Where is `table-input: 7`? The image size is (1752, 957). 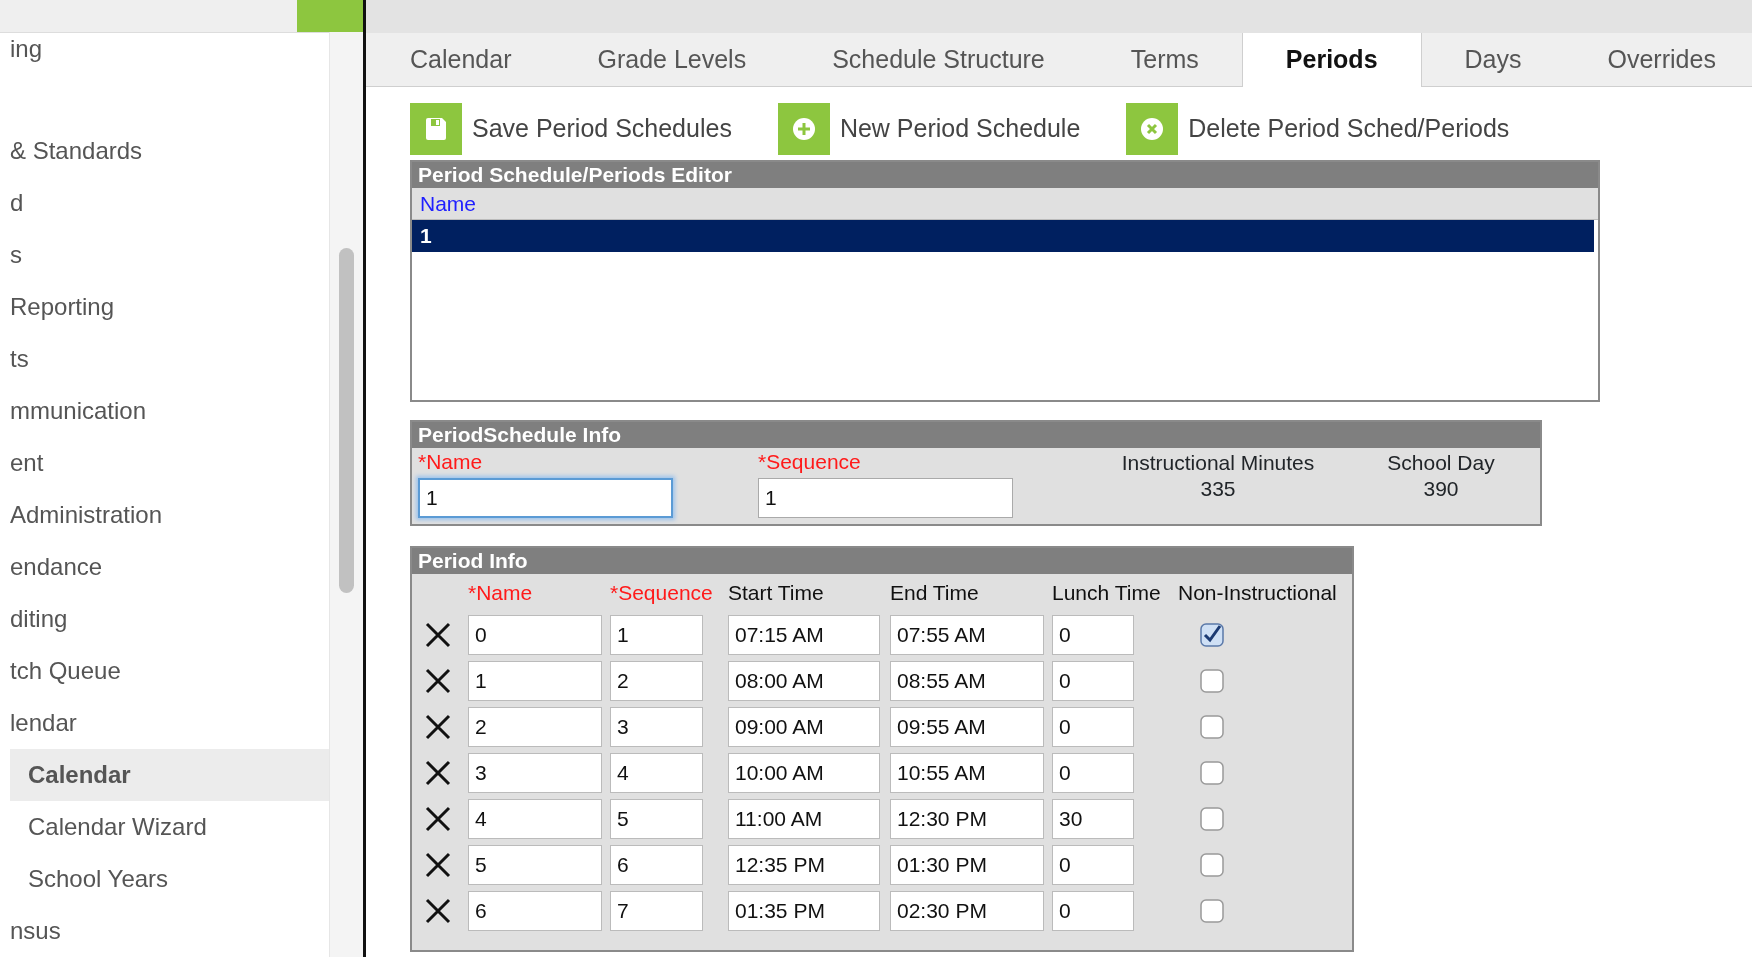 table-input: 7 is located at coordinates (656, 911).